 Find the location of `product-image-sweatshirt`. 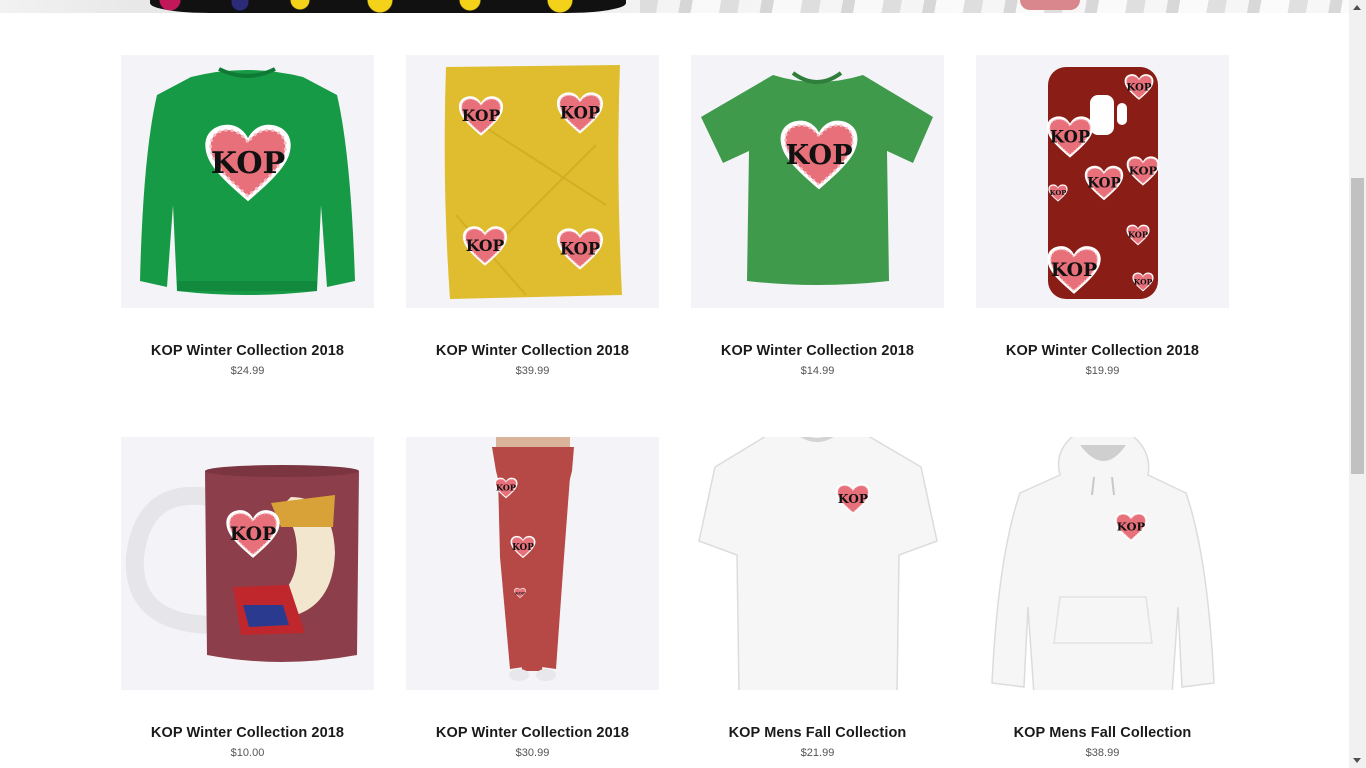

product-image-sweatshirt is located at coordinates (247, 181).